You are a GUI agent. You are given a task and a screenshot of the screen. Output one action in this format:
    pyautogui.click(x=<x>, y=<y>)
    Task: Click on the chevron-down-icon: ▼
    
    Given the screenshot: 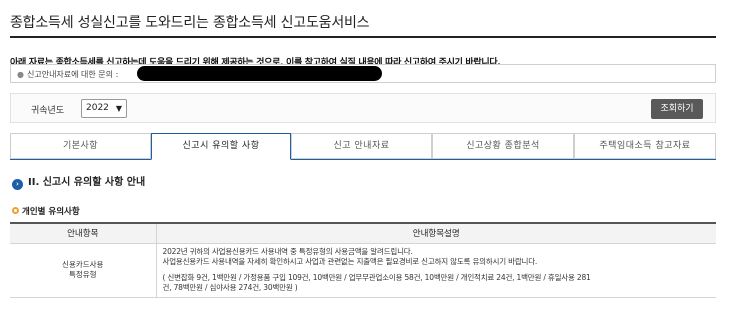 What is the action you would take?
    pyautogui.click(x=118, y=108)
    